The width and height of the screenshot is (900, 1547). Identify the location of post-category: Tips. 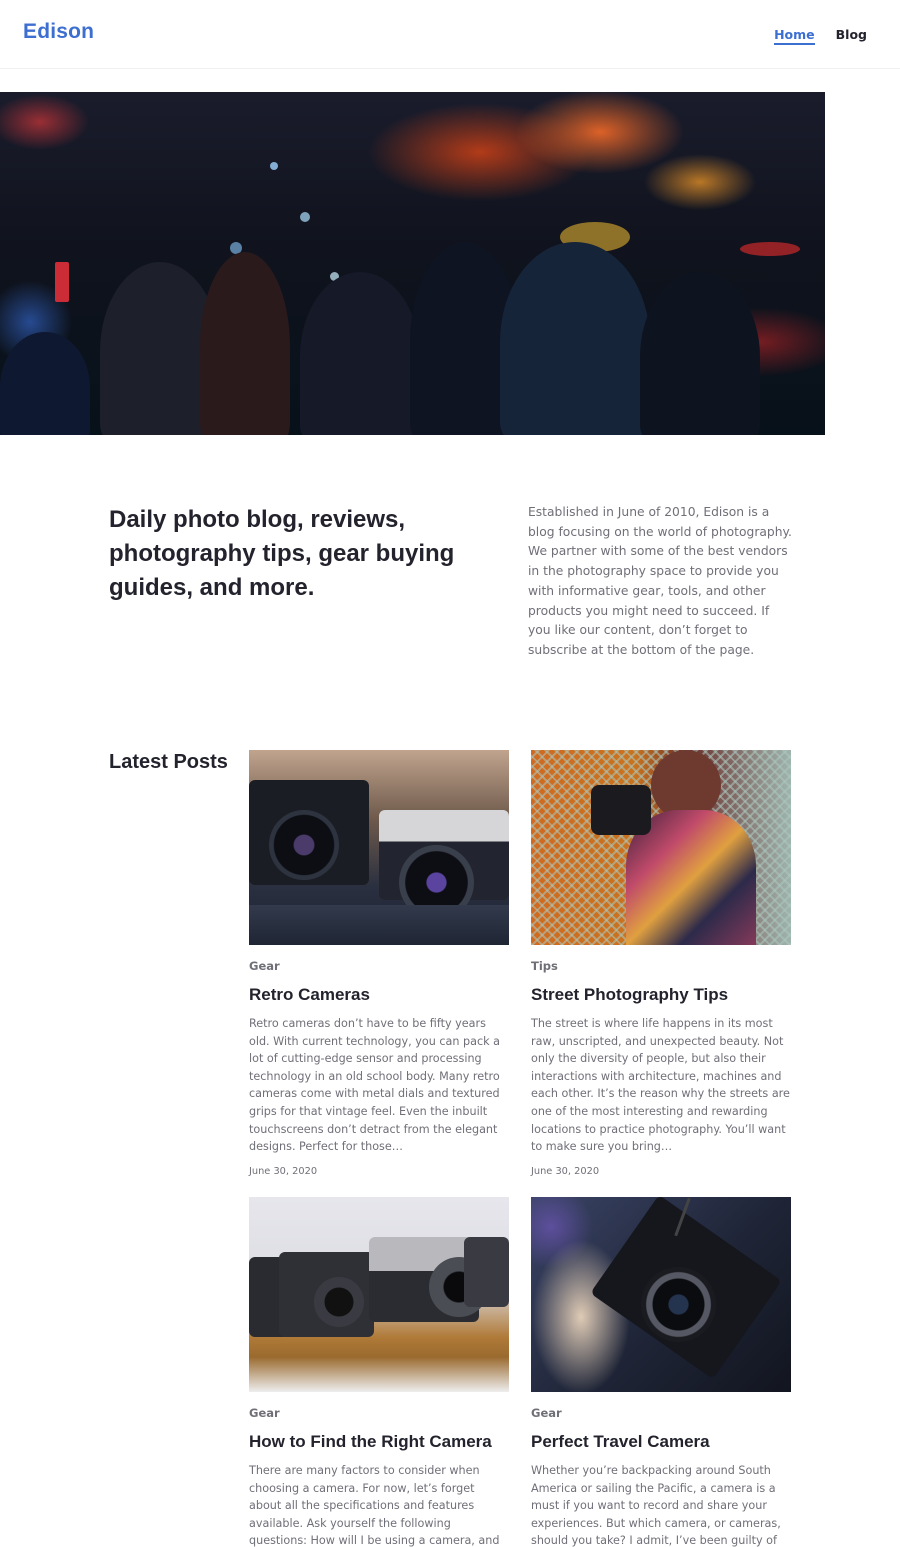
(661, 966).